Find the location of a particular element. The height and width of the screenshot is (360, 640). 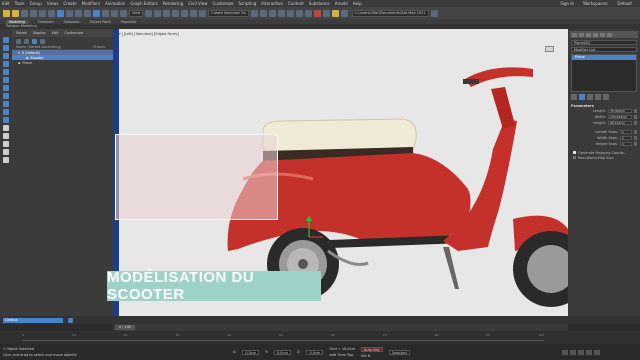

tab-selection: Selection is located at coordinates (72, 22).